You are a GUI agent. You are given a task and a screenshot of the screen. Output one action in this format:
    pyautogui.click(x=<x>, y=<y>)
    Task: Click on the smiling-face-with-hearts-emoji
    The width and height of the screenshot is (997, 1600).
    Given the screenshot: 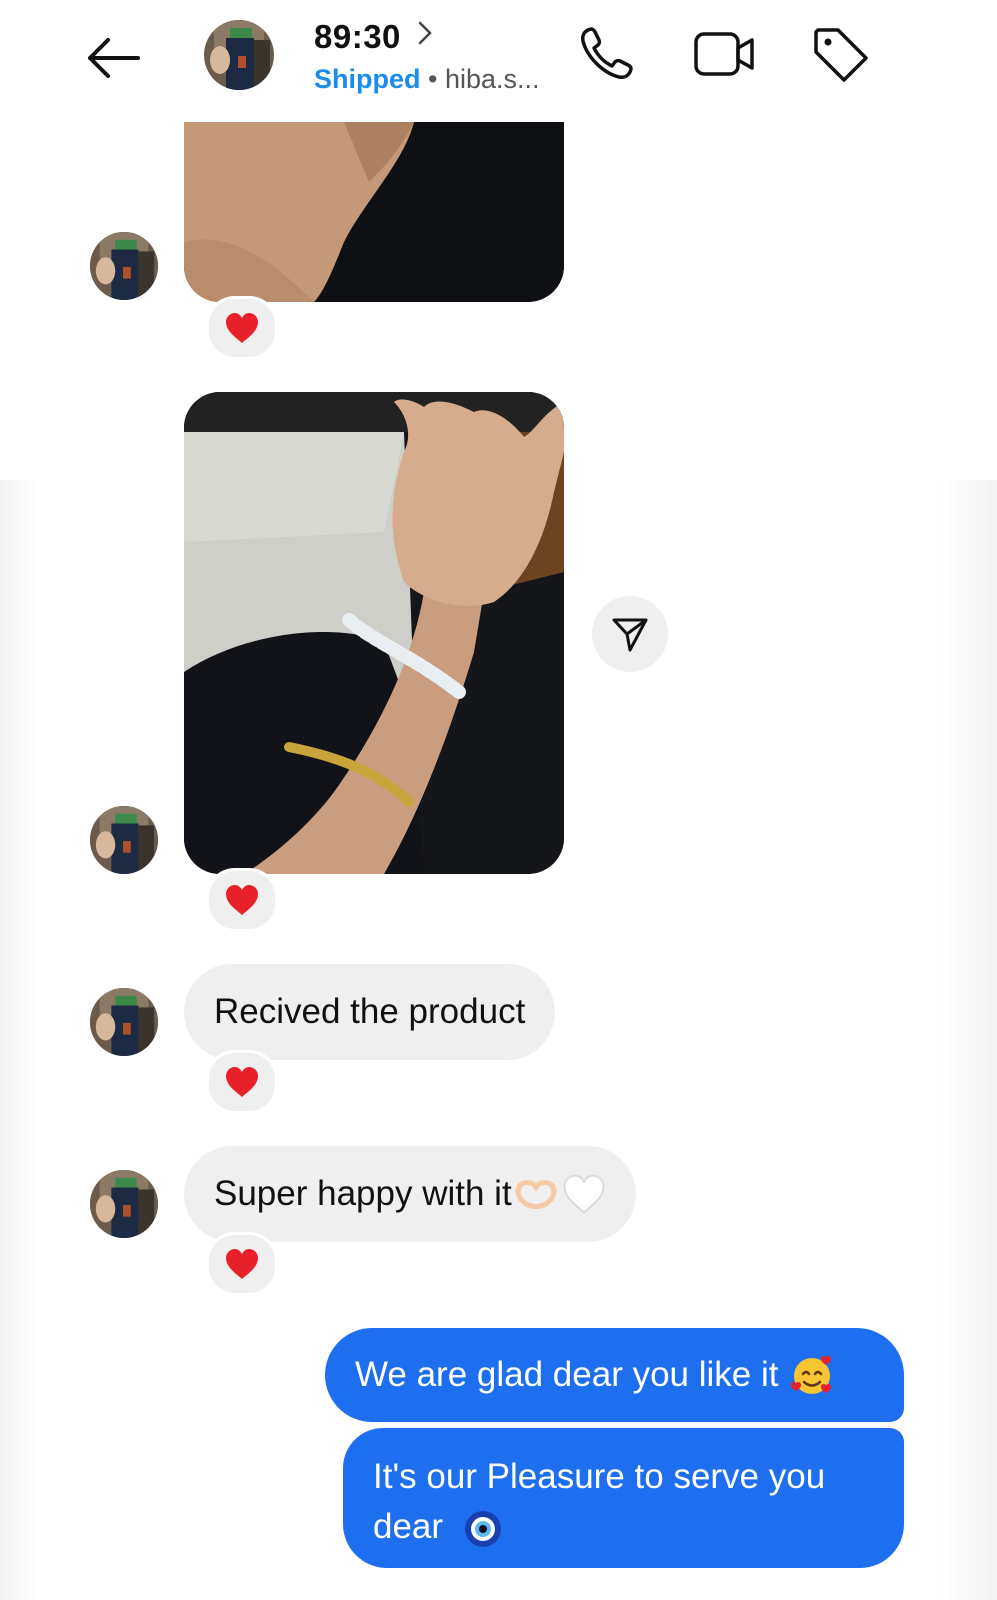 What is the action you would take?
    pyautogui.click(x=811, y=1374)
    